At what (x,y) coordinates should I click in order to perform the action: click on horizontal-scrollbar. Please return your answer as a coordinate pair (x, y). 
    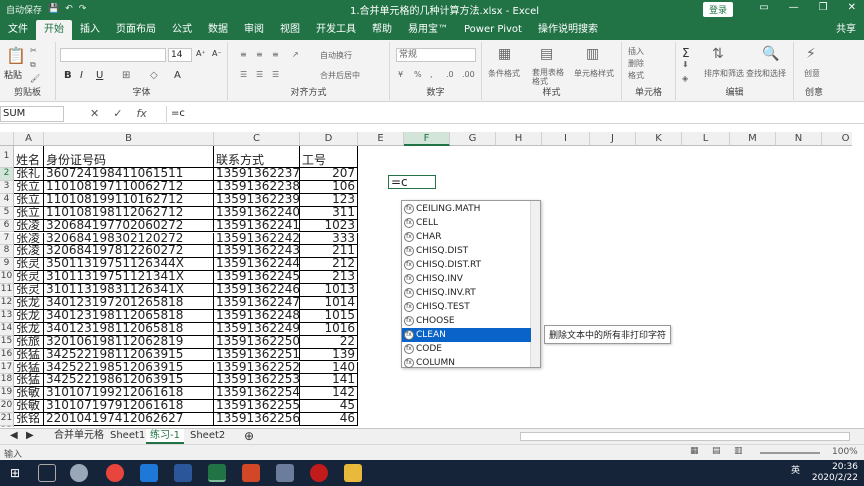
    Looking at the image, I should click on (685, 436).